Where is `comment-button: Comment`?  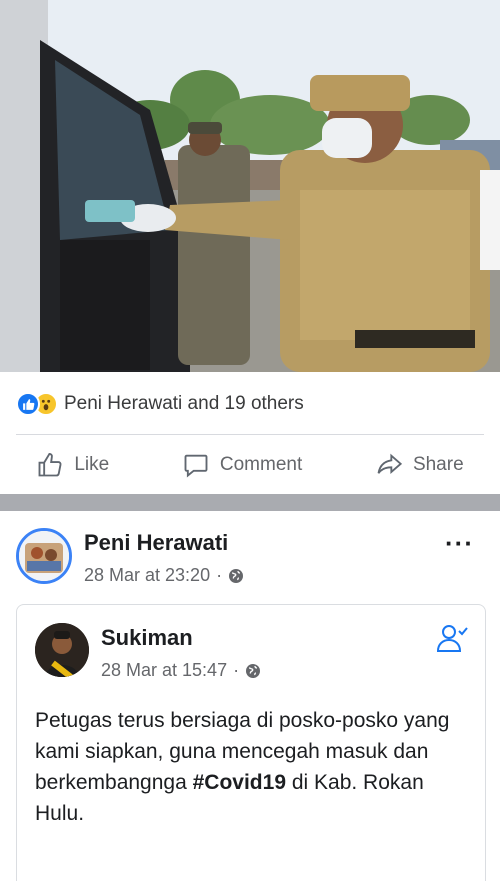 comment-button: Comment is located at coordinates (242, 465).